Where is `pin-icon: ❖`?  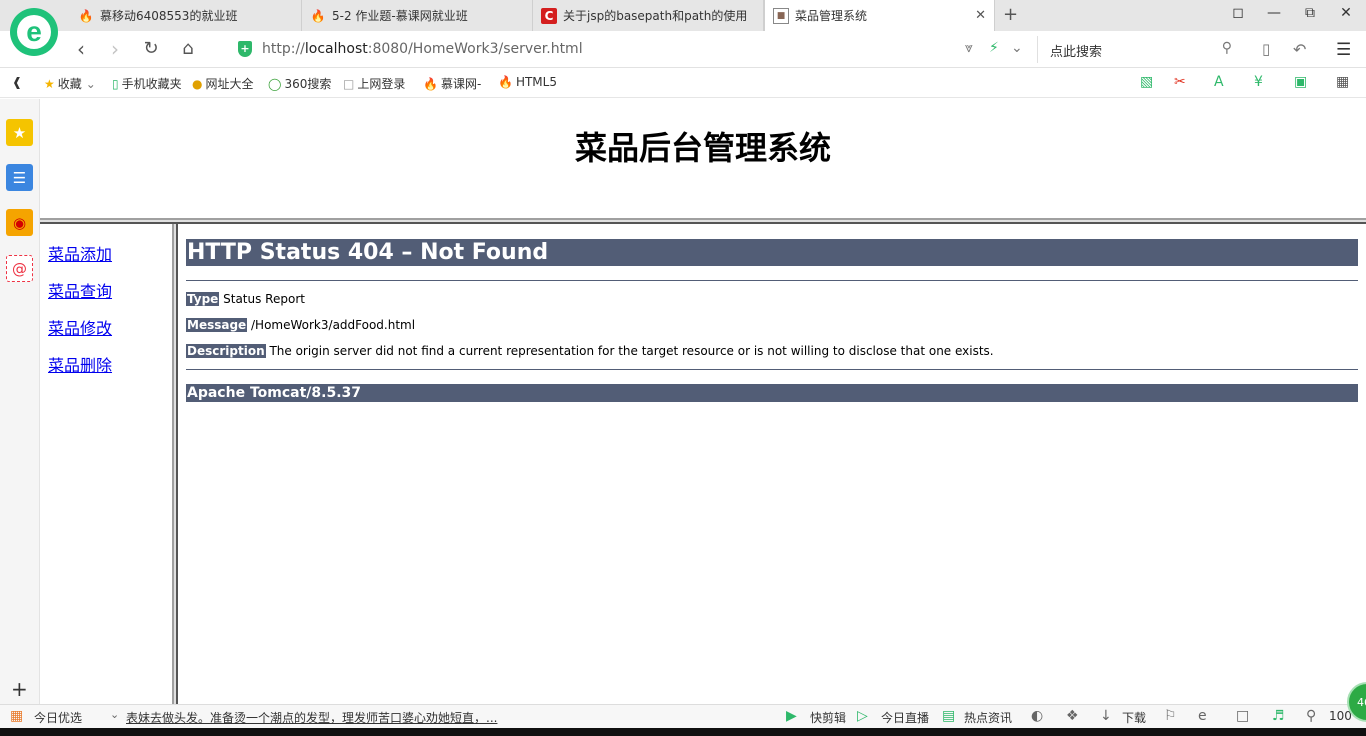 pin-icon: ❖ is located at coordinates (1072, 716).